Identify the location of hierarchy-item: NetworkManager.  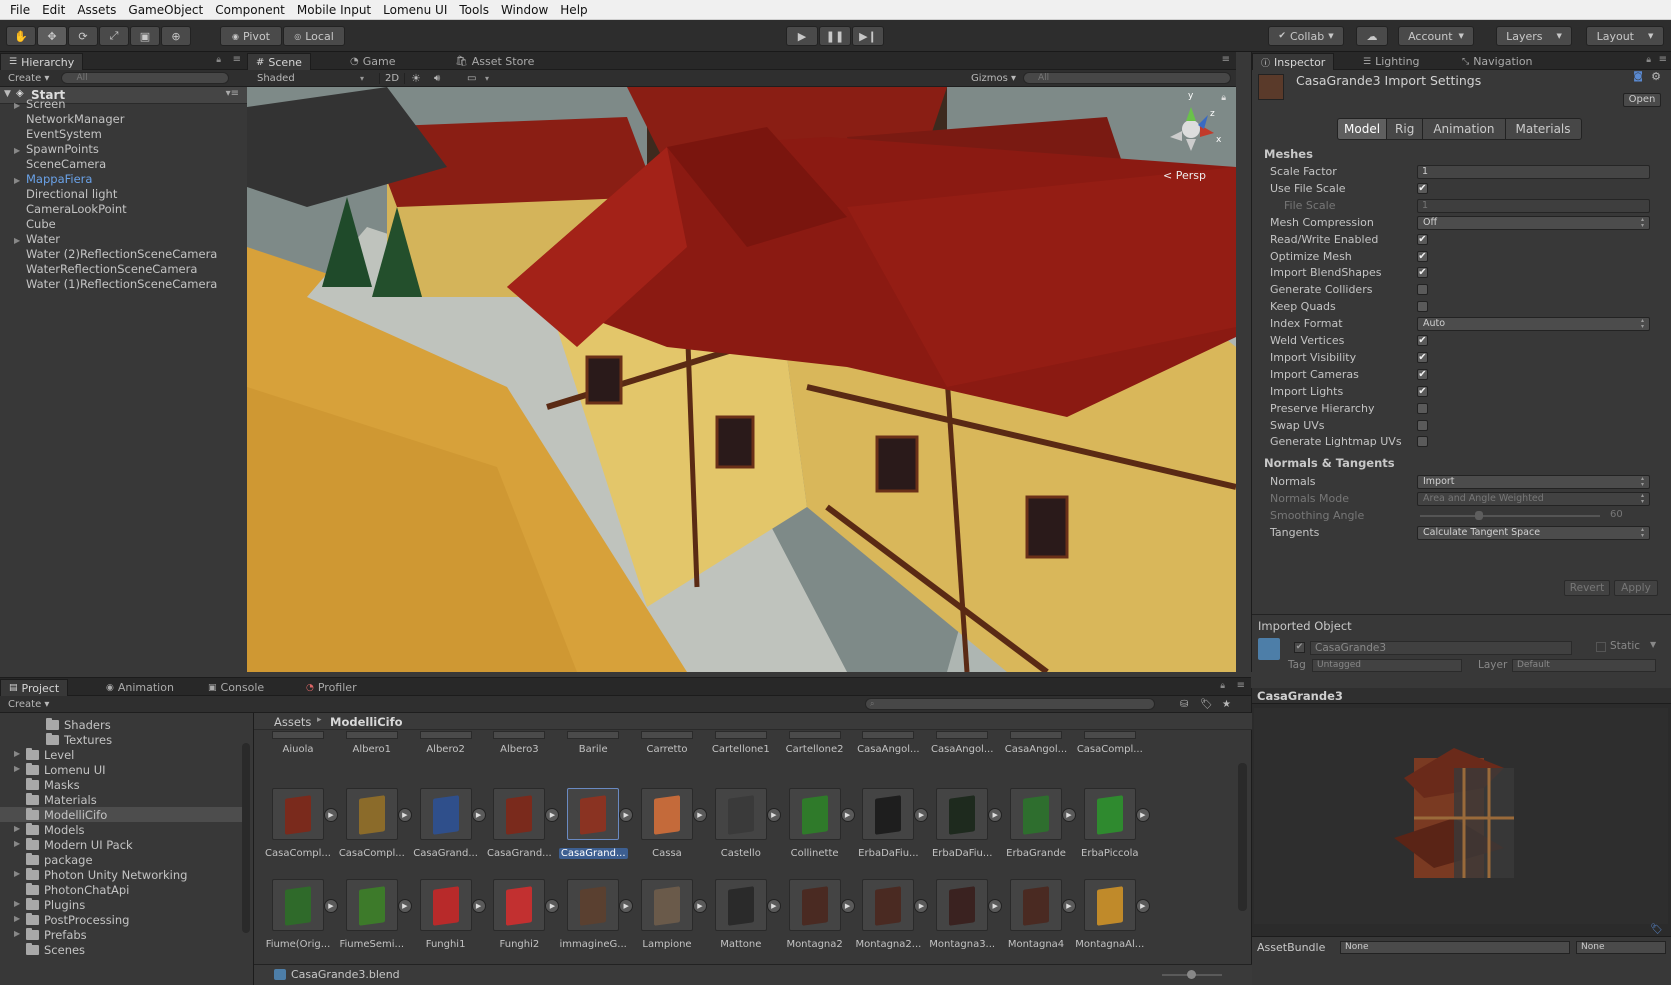
(69, 119).